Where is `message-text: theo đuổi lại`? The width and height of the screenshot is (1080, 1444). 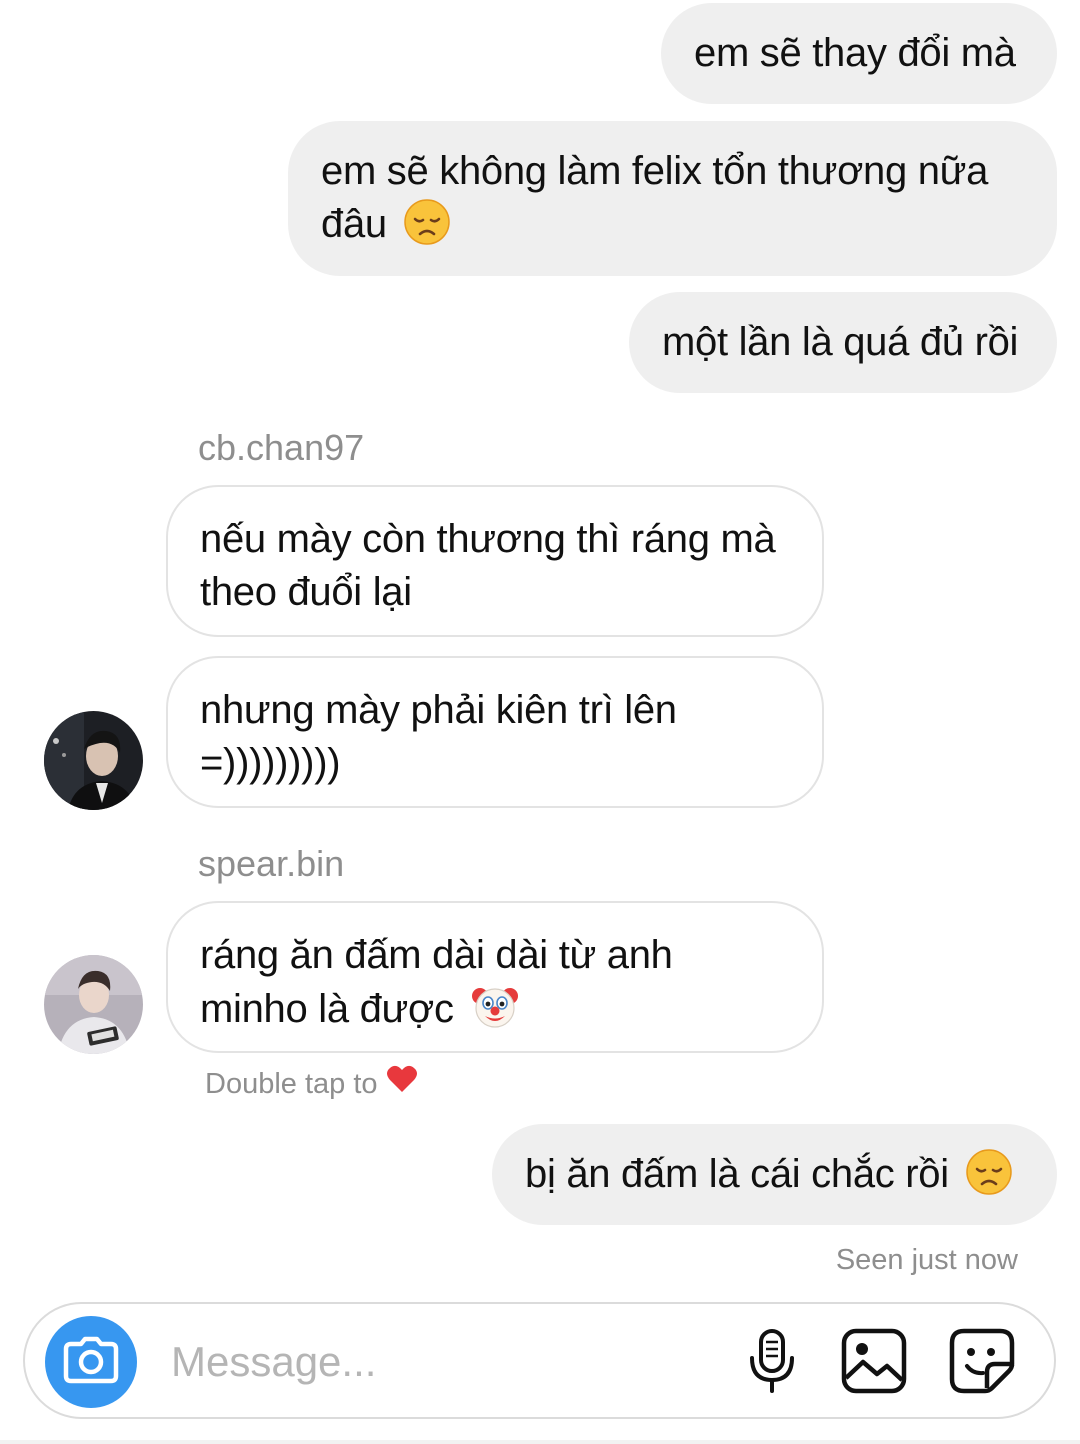
message-text: theo đuổi lại is located at coordinates (306, 592).